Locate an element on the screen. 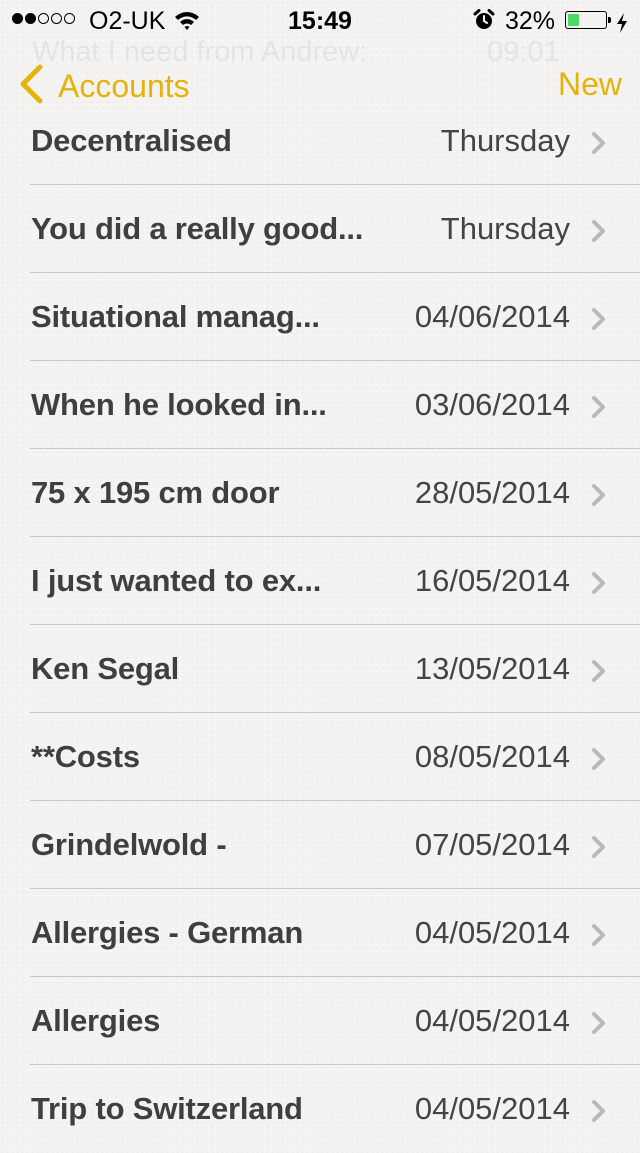 The image size is (640, 1153). note-row: Ken Segal 13/05/2014 is located at coordinates (320, 669).